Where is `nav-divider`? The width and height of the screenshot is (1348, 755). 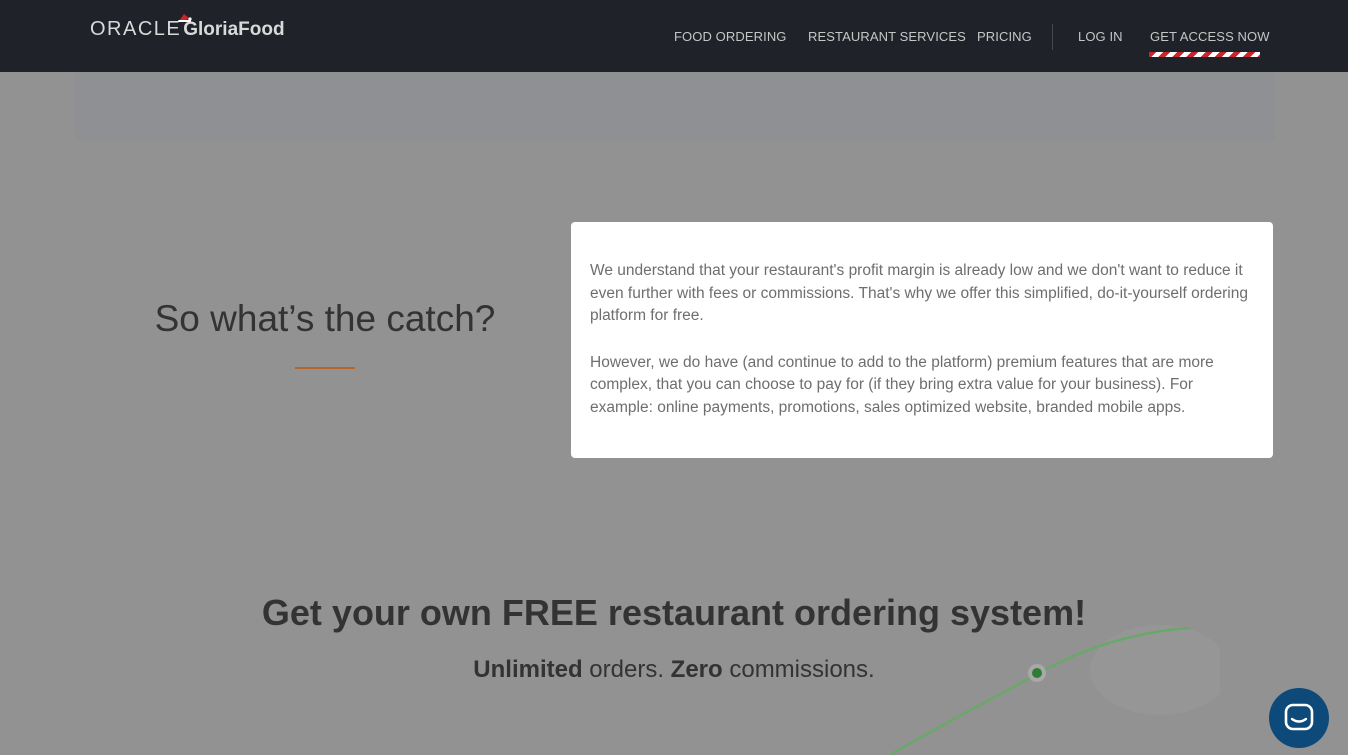
nav-divider is located at coordinates (1052, 37).